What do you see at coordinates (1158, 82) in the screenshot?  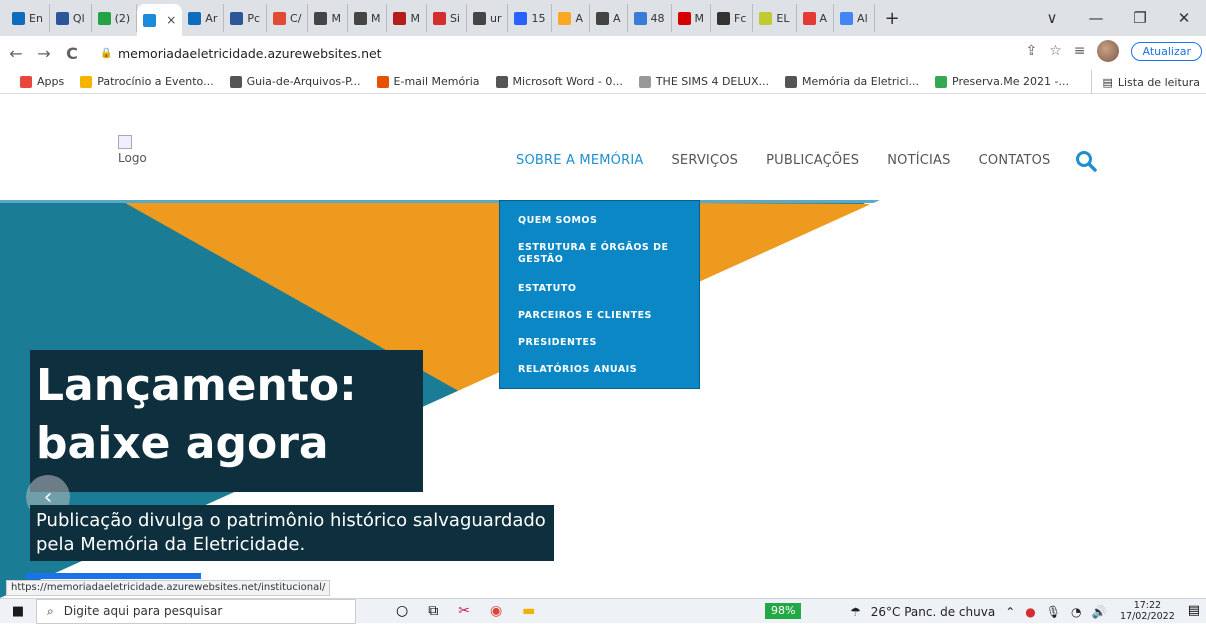 I see `reading-list-label: Lista de leitura` at bounding box center [1158, 82].